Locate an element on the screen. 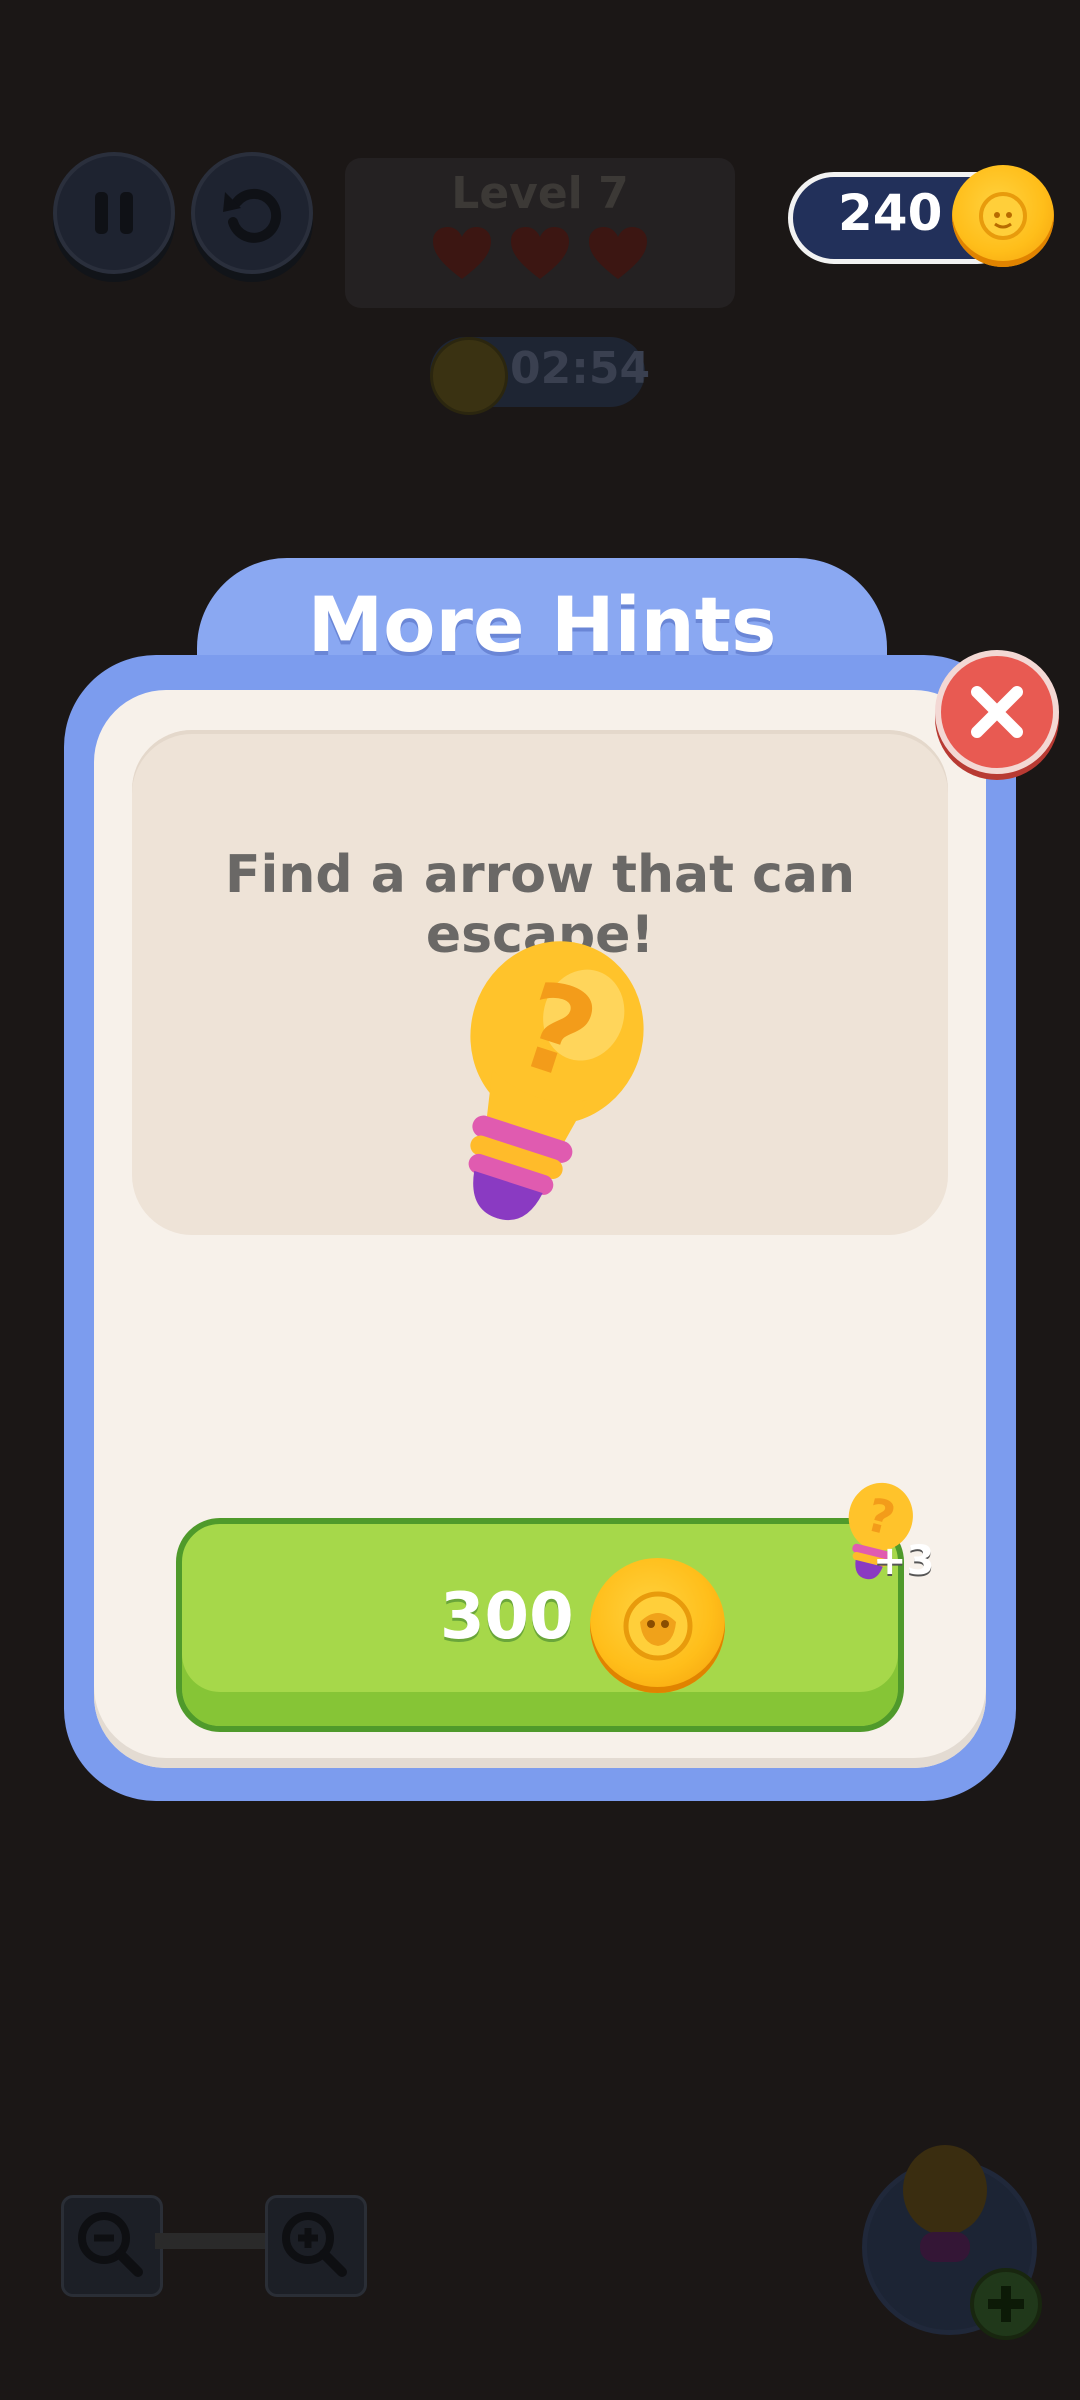 The image size is (1080, 2400). coin-balance-value: 240 is located at coordinates (890, 213).